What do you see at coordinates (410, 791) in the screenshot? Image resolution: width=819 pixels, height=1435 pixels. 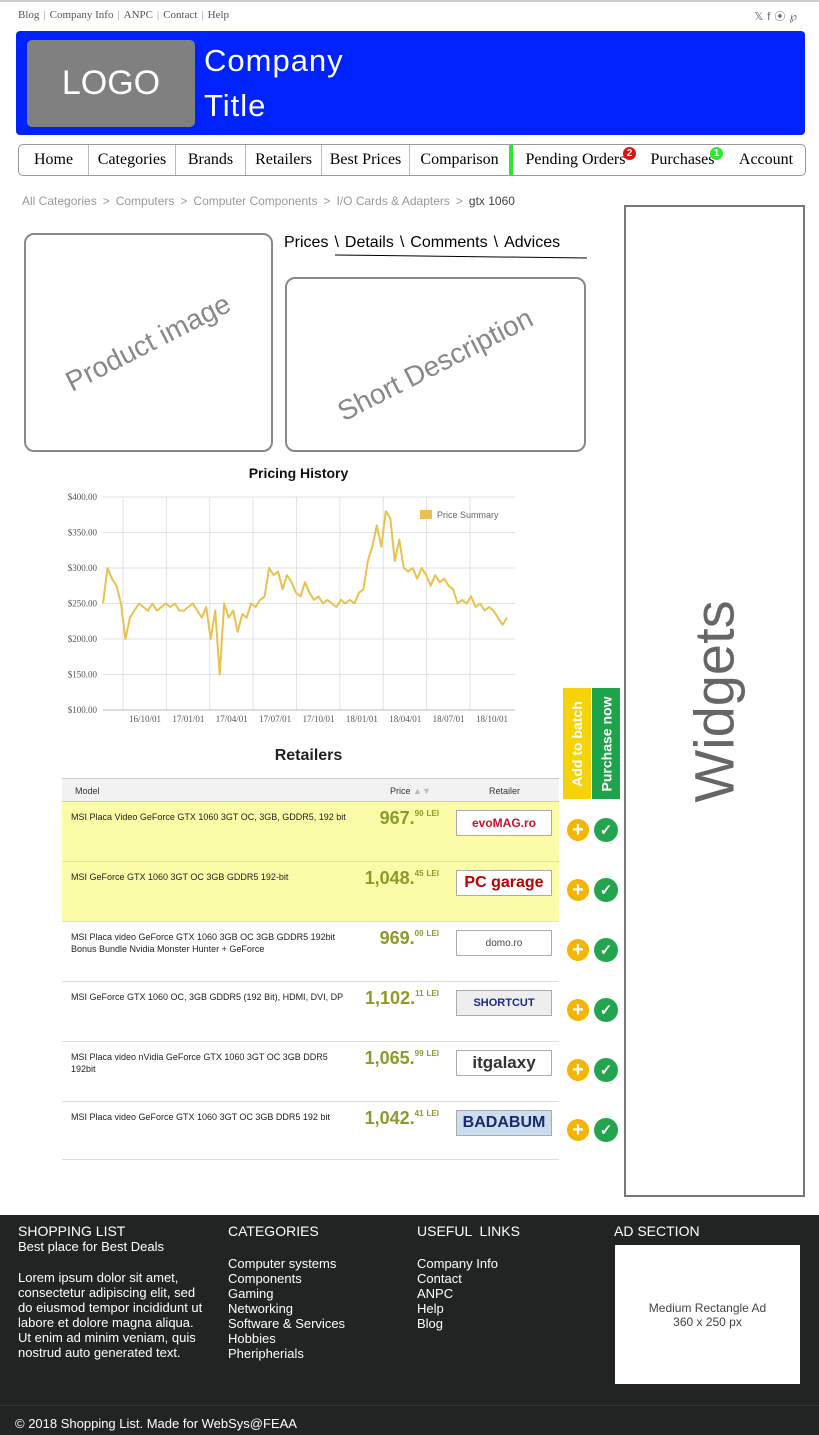 I see `header-price: Price ▲▼` at bounding box center [410, 791].